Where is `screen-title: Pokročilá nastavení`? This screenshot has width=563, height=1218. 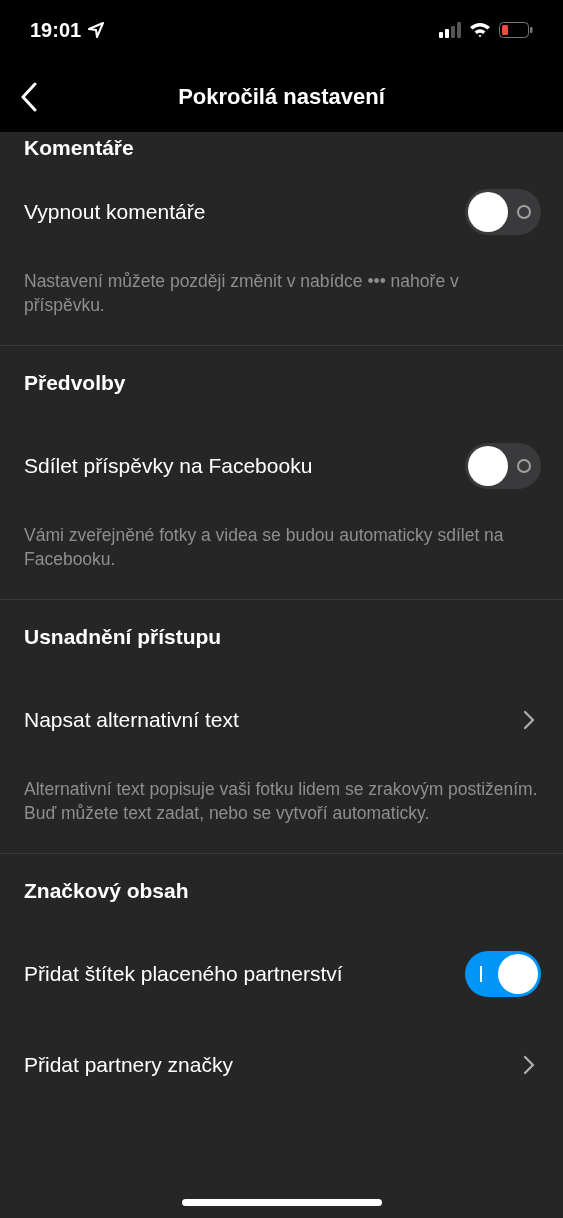
screen-title: Pokročilá nastavení is located at coordinates (281, 96).